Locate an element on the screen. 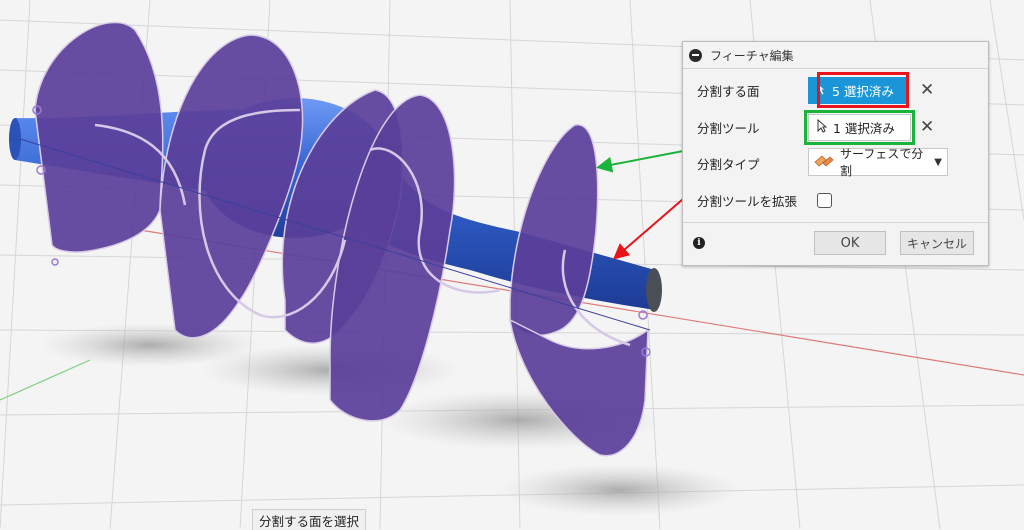 The width and height of the screenshot is (1024, 530). green-highlight-box is located at coordinates (859, 127).